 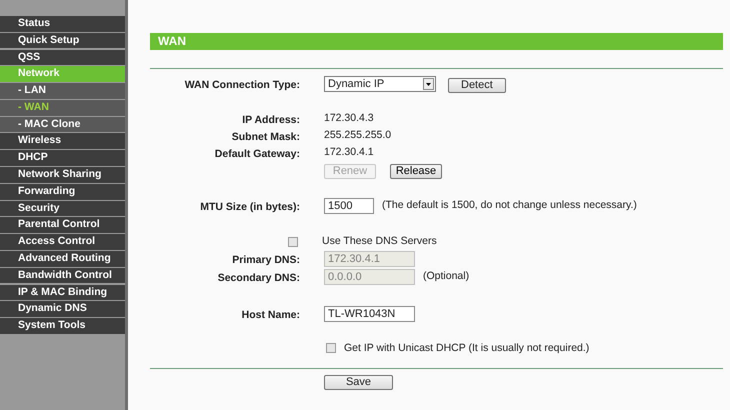 I want to click on field-label: Primary DNS:, so click(x=266, y=260).